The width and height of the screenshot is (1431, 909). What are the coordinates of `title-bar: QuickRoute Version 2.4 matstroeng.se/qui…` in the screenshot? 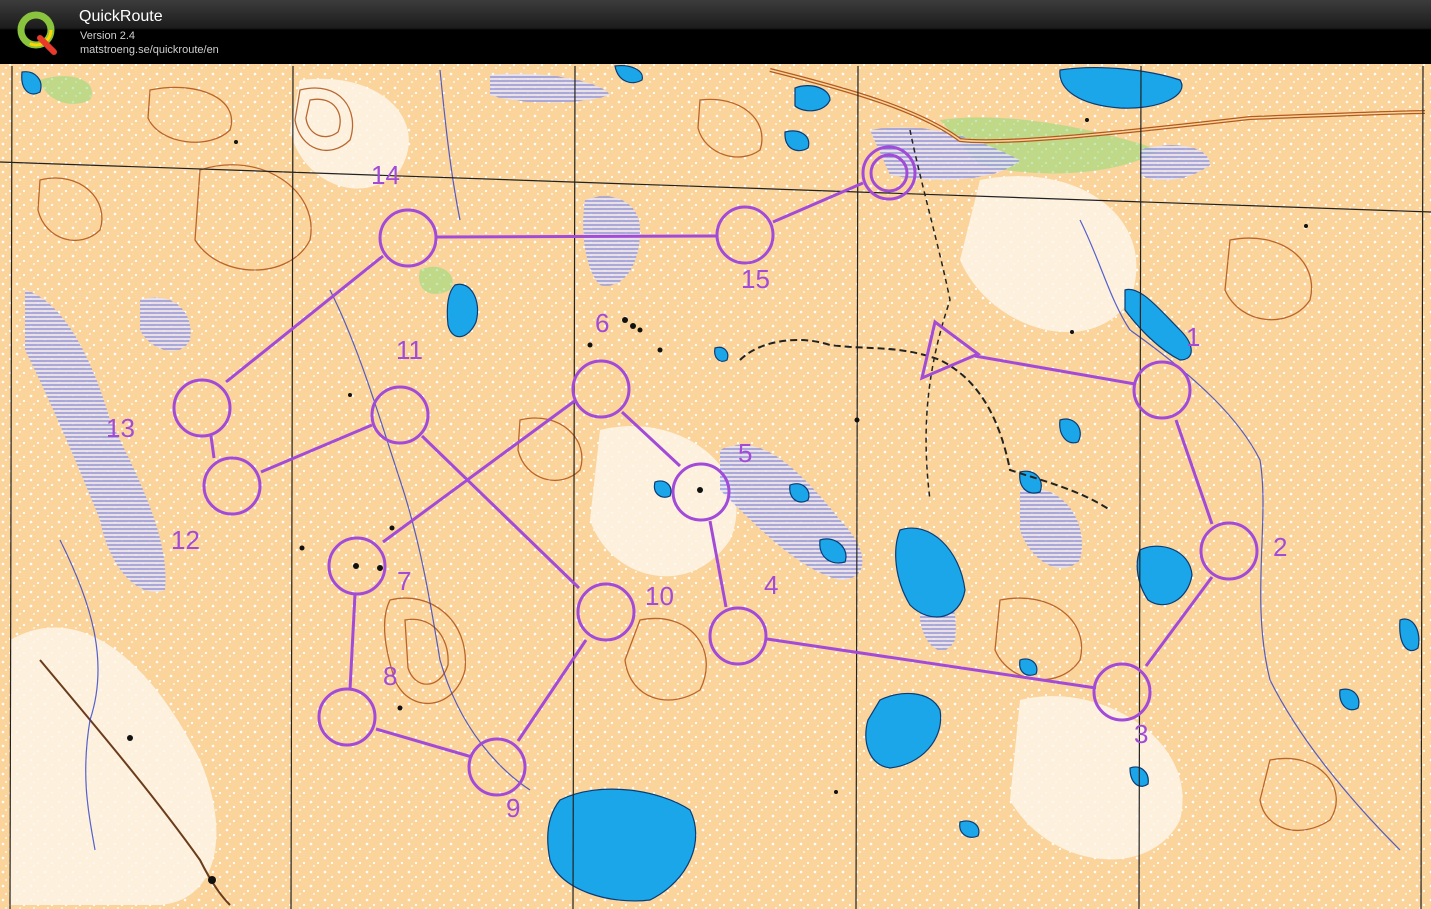 It's located at (715, 31).